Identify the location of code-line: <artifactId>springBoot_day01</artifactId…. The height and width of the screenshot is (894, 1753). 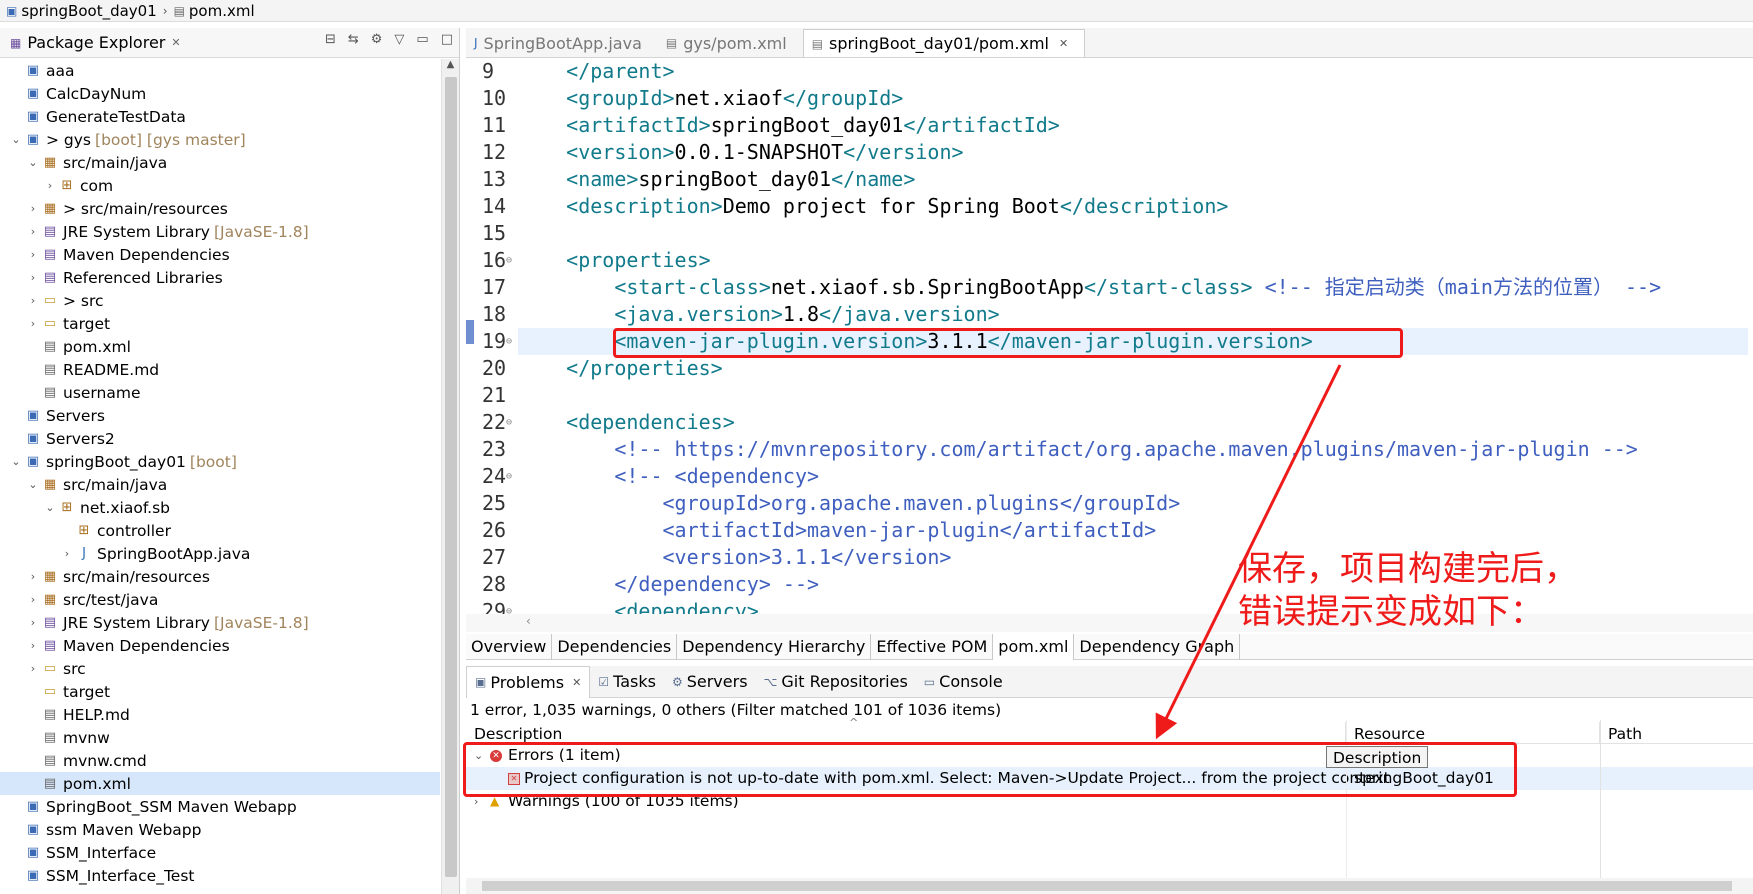
(1133, 125).